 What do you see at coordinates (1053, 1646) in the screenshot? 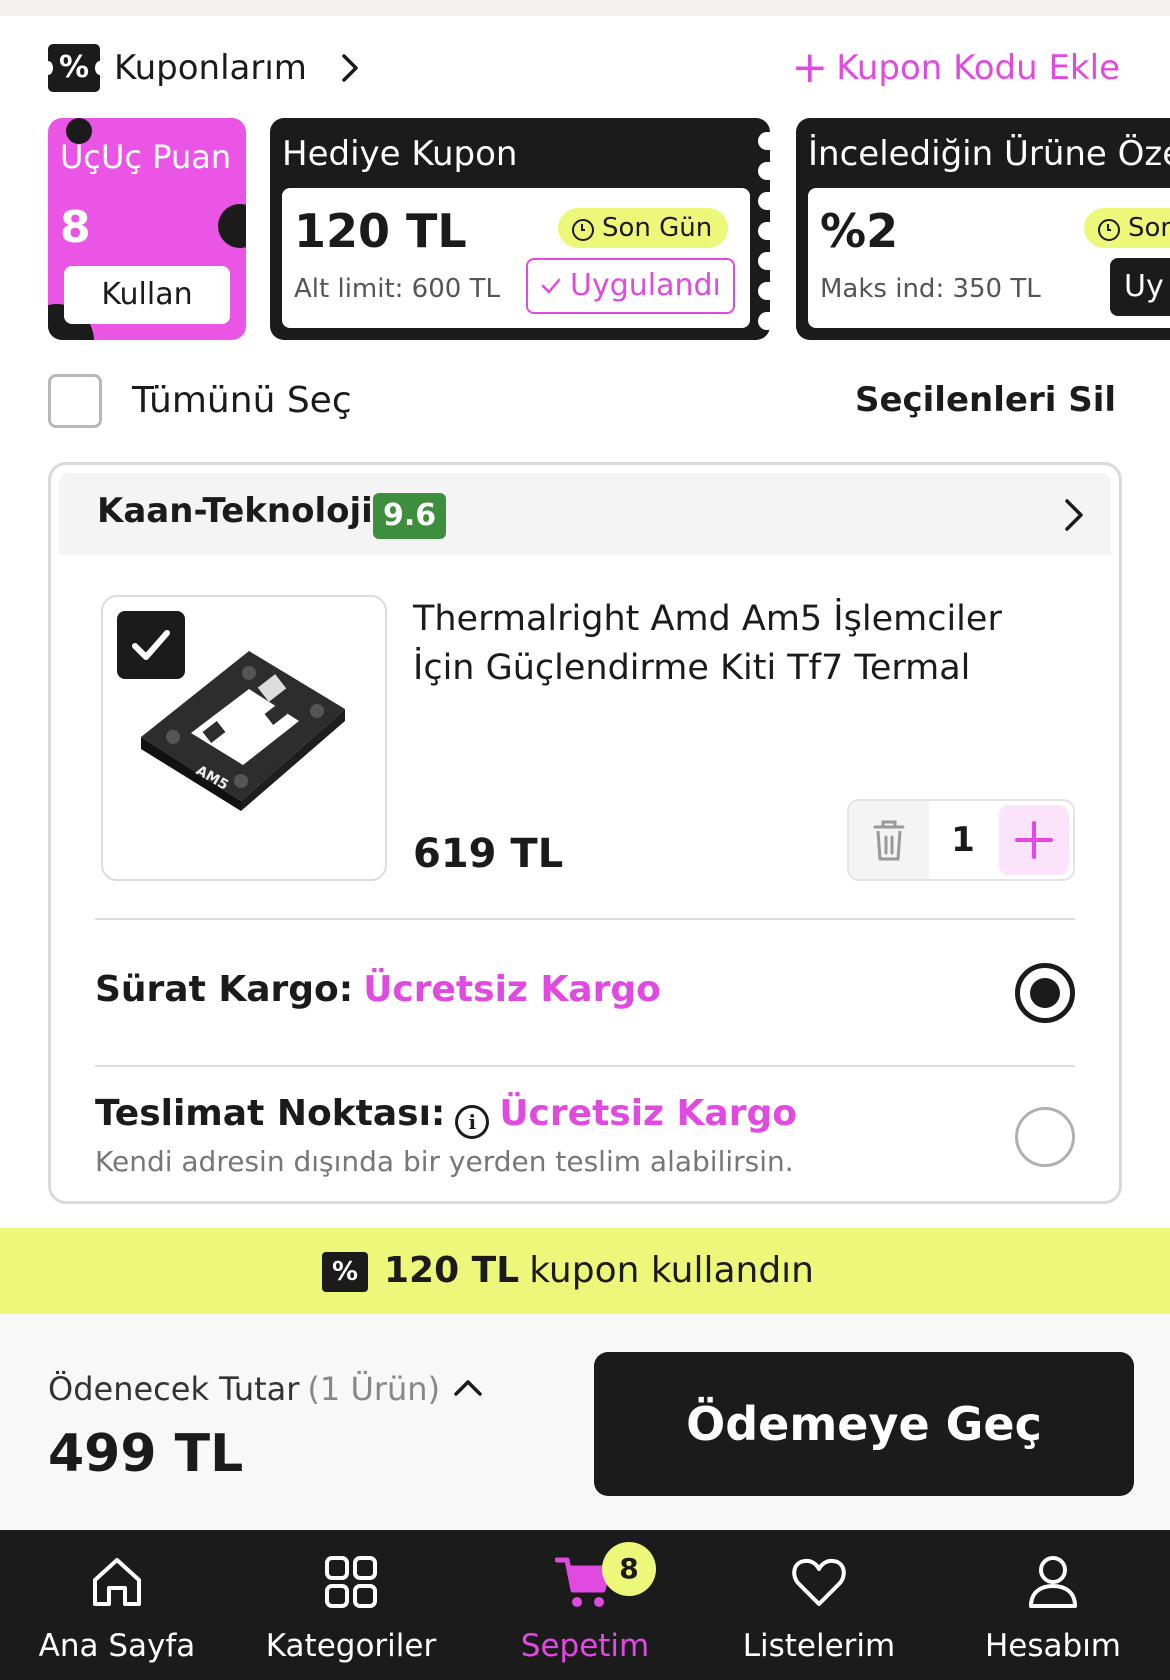
I see `nav-label: Hesabım` at bounding box center [1053, 1646].